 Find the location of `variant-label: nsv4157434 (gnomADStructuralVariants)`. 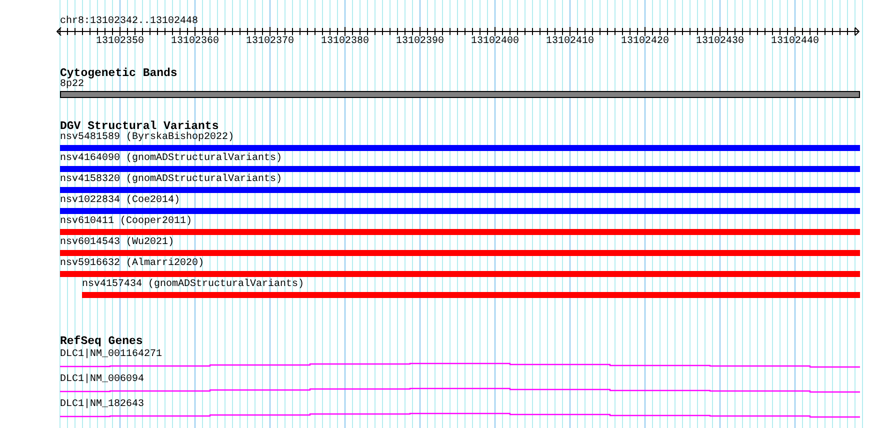

variant-label: nsv4157434 (gnomADStructuralVariants) is located at coordinates (193, 285).